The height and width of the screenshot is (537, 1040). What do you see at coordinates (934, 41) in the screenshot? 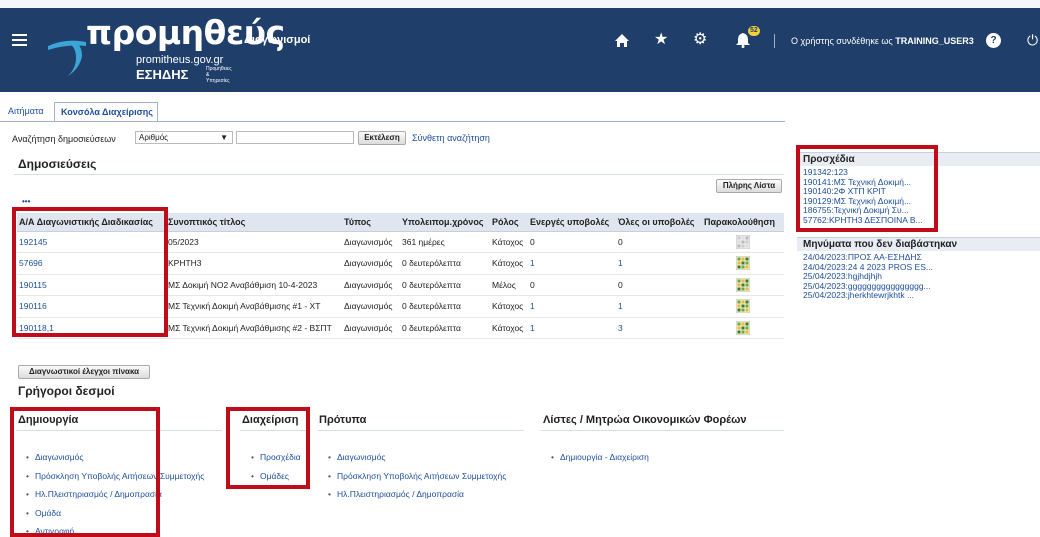
I see `user-name: TRAINING_USER3` at bounding box center [934, 41].